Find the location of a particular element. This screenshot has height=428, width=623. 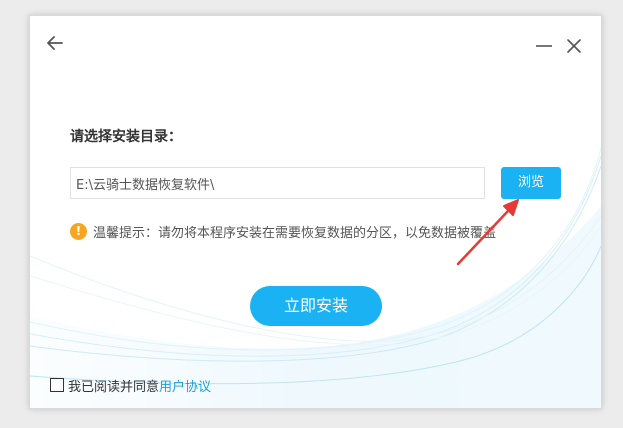

tip-row: ! 温馨提示：请勿将本程序安装在需要恢复数据的分区，以免数据被覆盖 is located at coordinates (283, 231).